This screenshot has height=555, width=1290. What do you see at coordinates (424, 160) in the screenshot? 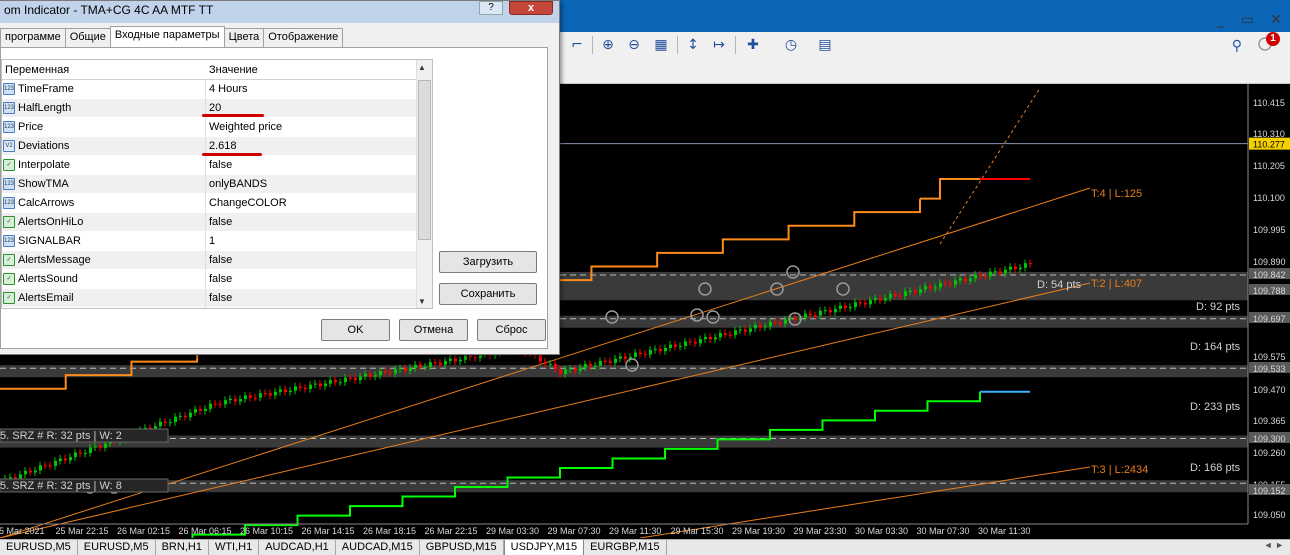
I see `scrollbar-thumb` at bounding box center [424, 160].